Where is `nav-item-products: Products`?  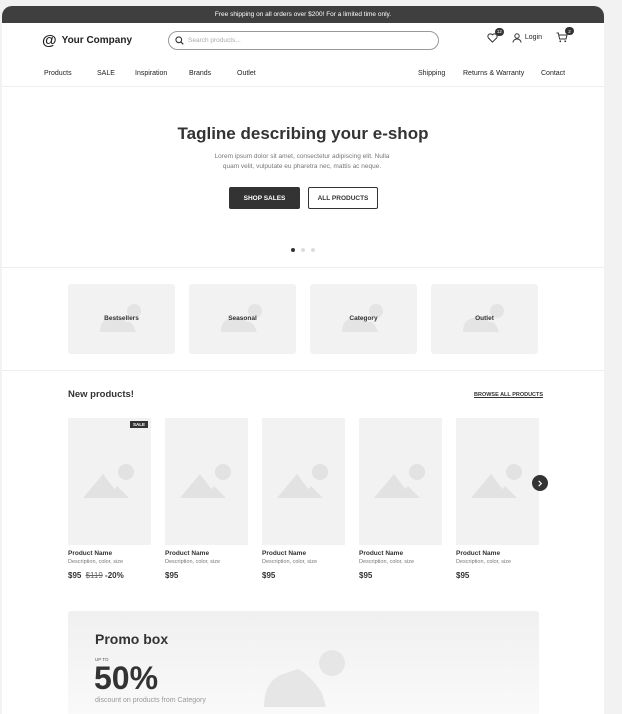 nav-item-products: Products is located at coordinates (58, 73).